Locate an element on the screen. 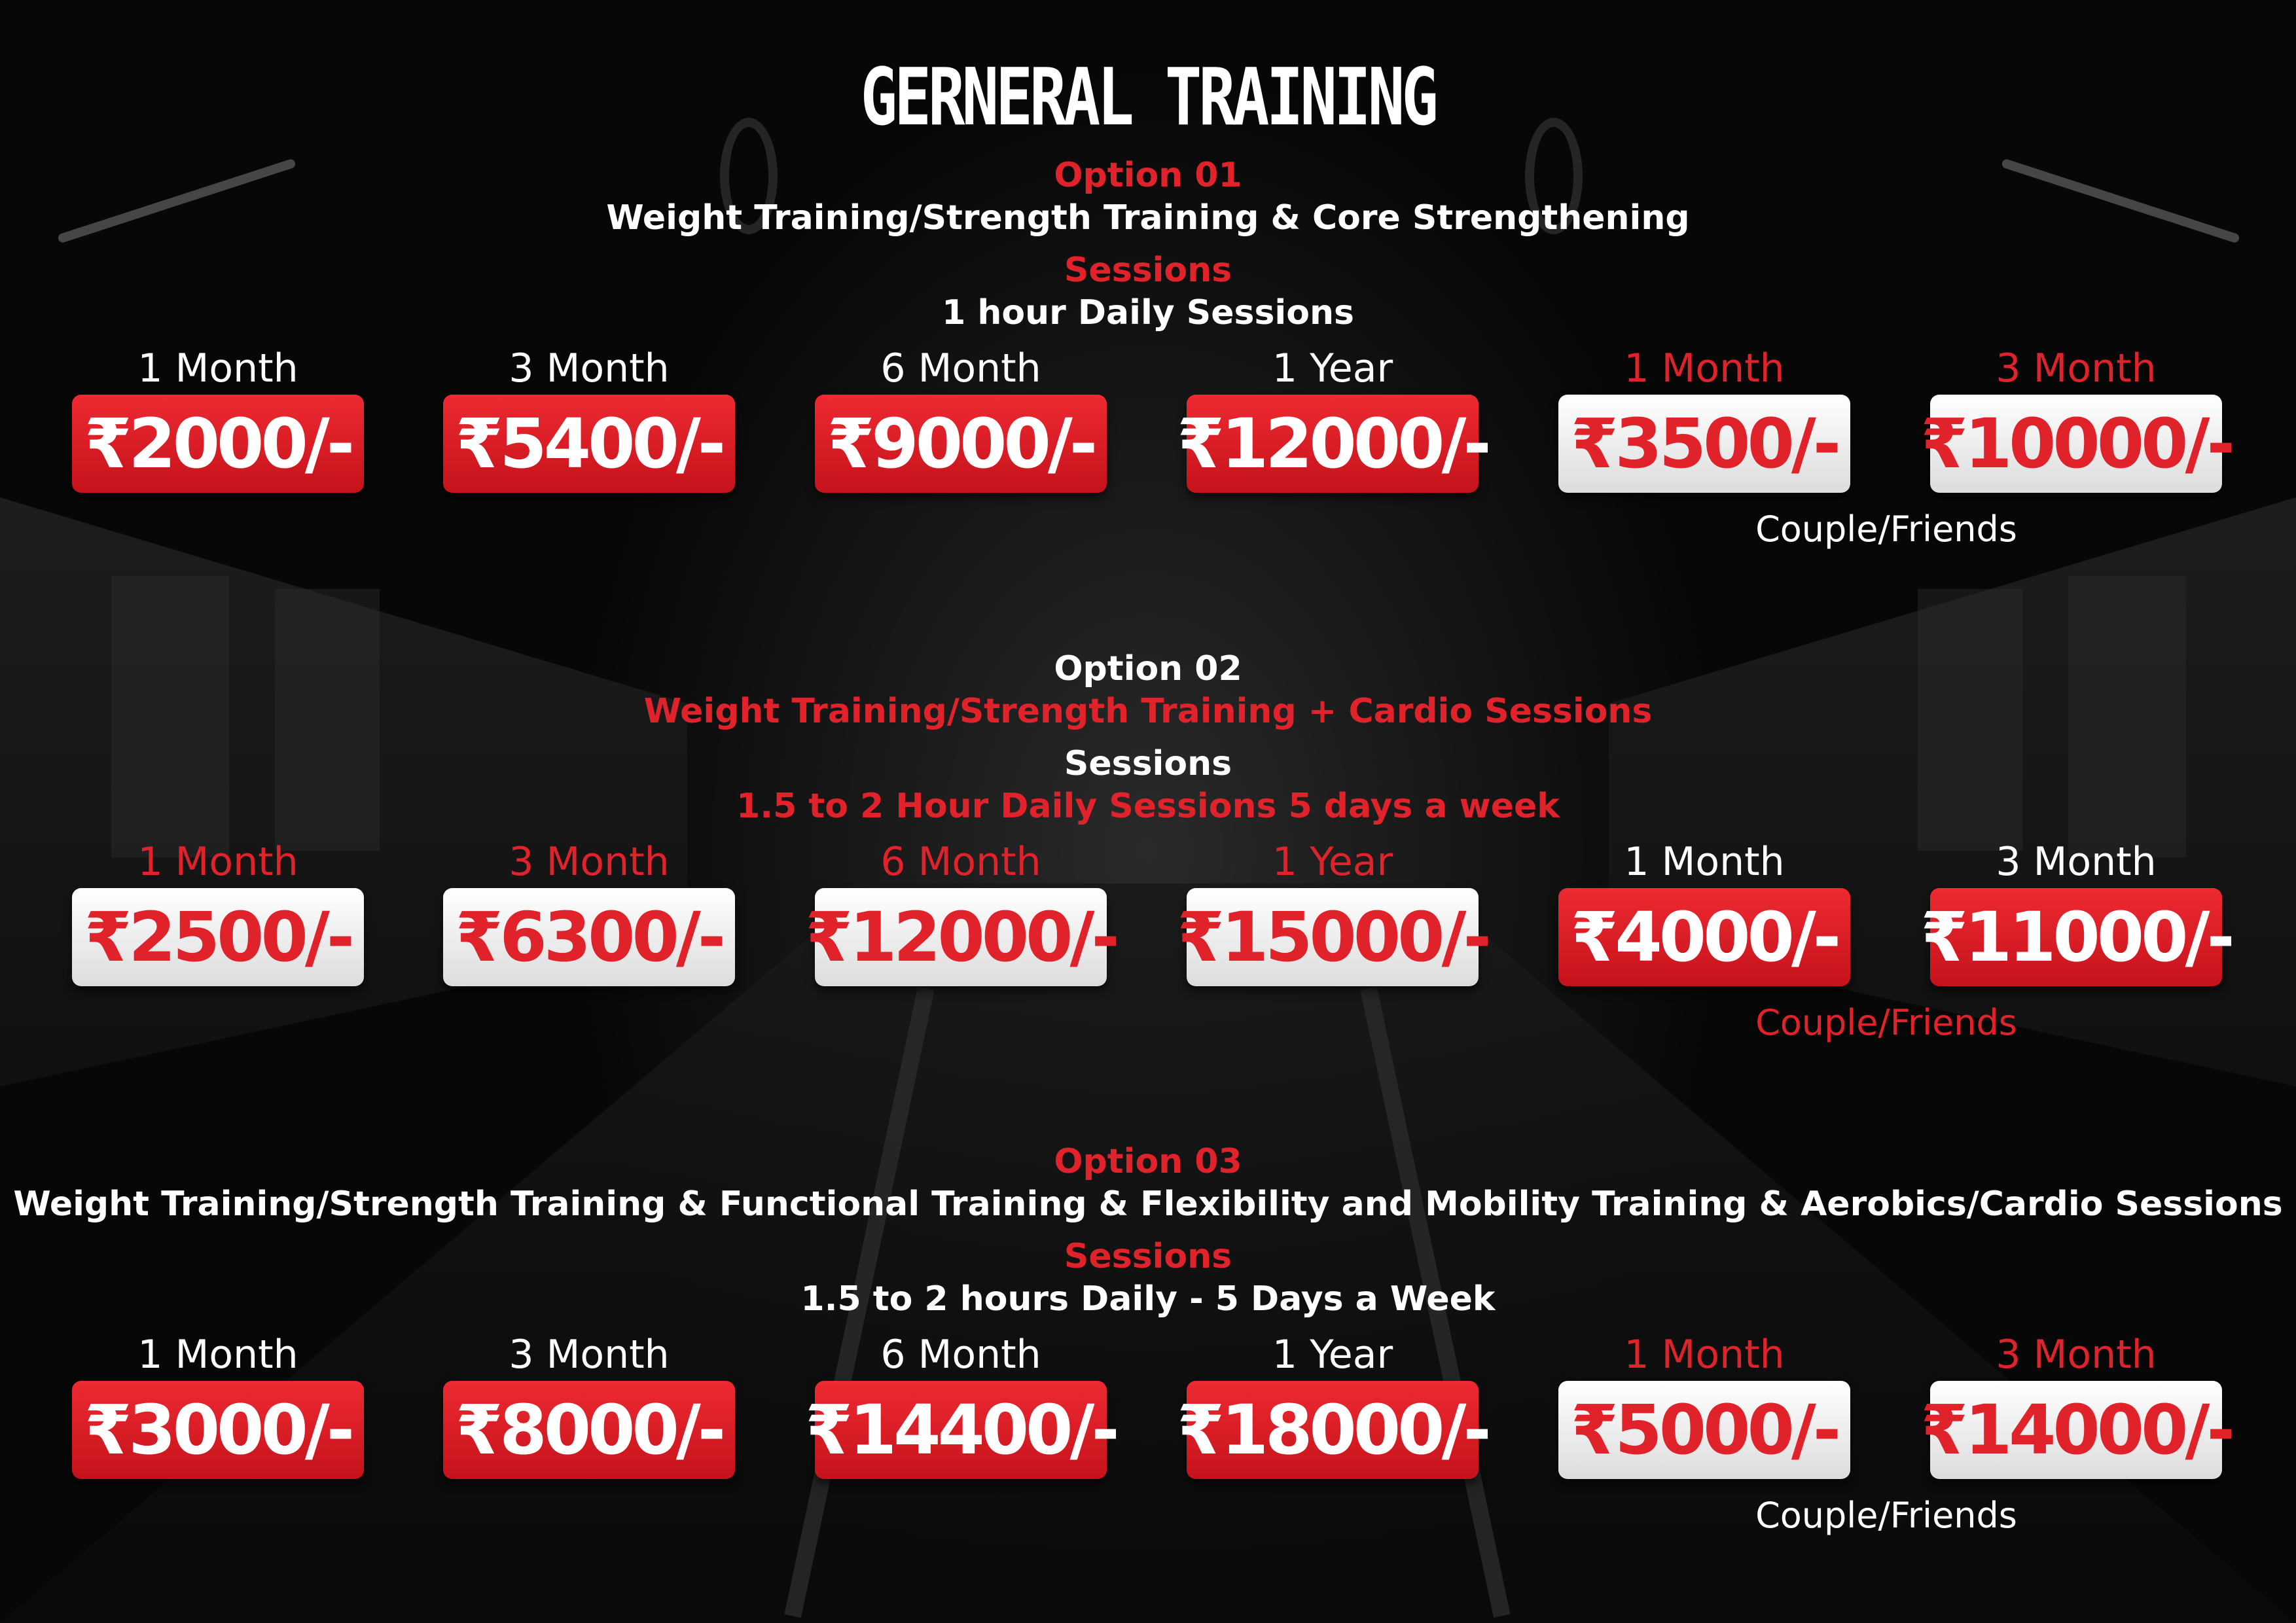  price-badge: ₹4000/- is located at coordinates (1704, 937).